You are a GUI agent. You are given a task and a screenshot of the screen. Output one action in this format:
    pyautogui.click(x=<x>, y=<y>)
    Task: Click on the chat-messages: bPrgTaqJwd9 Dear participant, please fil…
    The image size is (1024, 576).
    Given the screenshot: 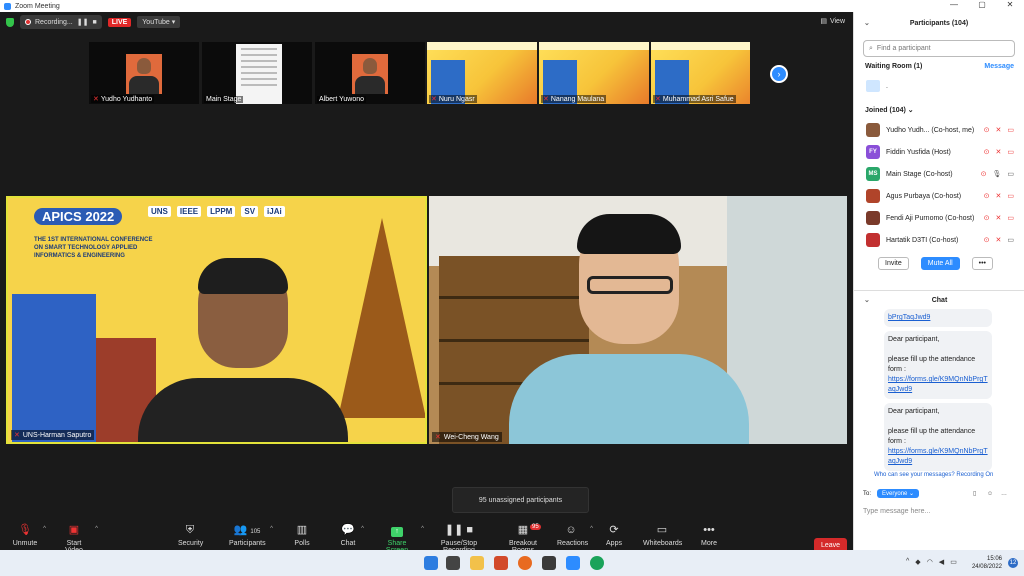 What is the action you would take?
    pyautogui.click(x=939, y=390)
    